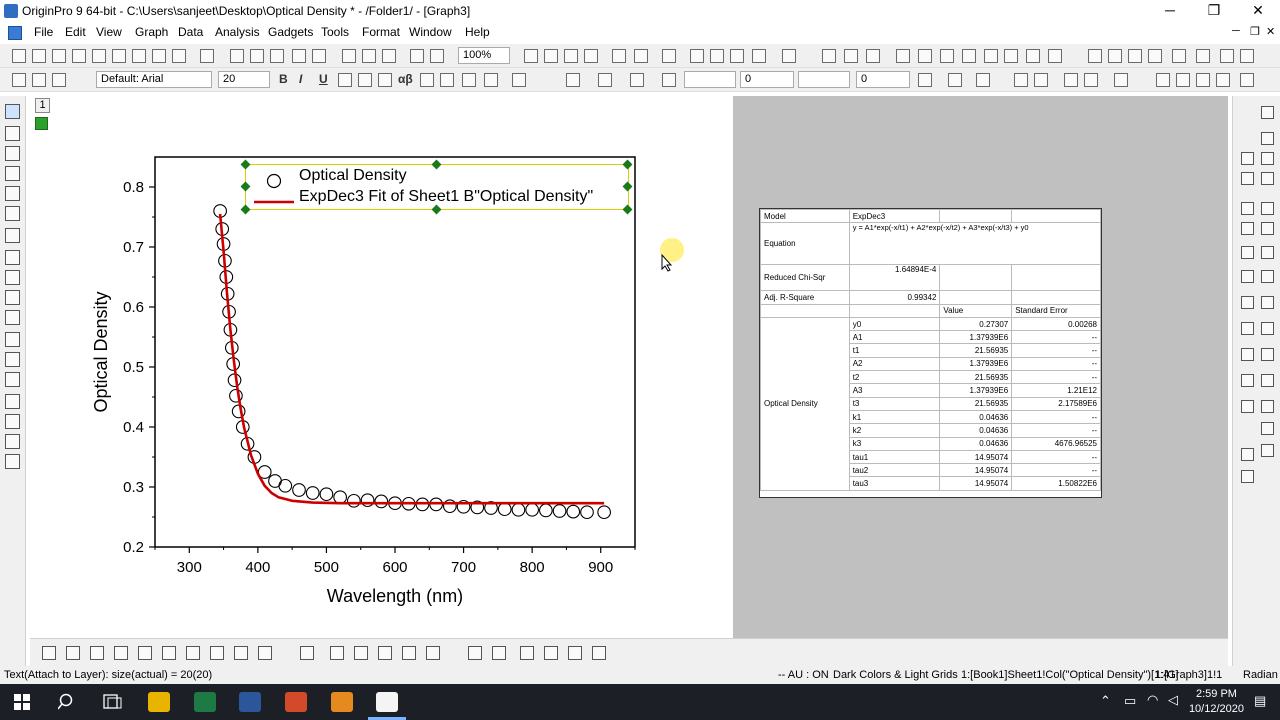 This screenshot has height=720, width=1280. Describe the element at coordinates (925, 80) in the screenshot. I see `fill-pattern-icon` at that location.